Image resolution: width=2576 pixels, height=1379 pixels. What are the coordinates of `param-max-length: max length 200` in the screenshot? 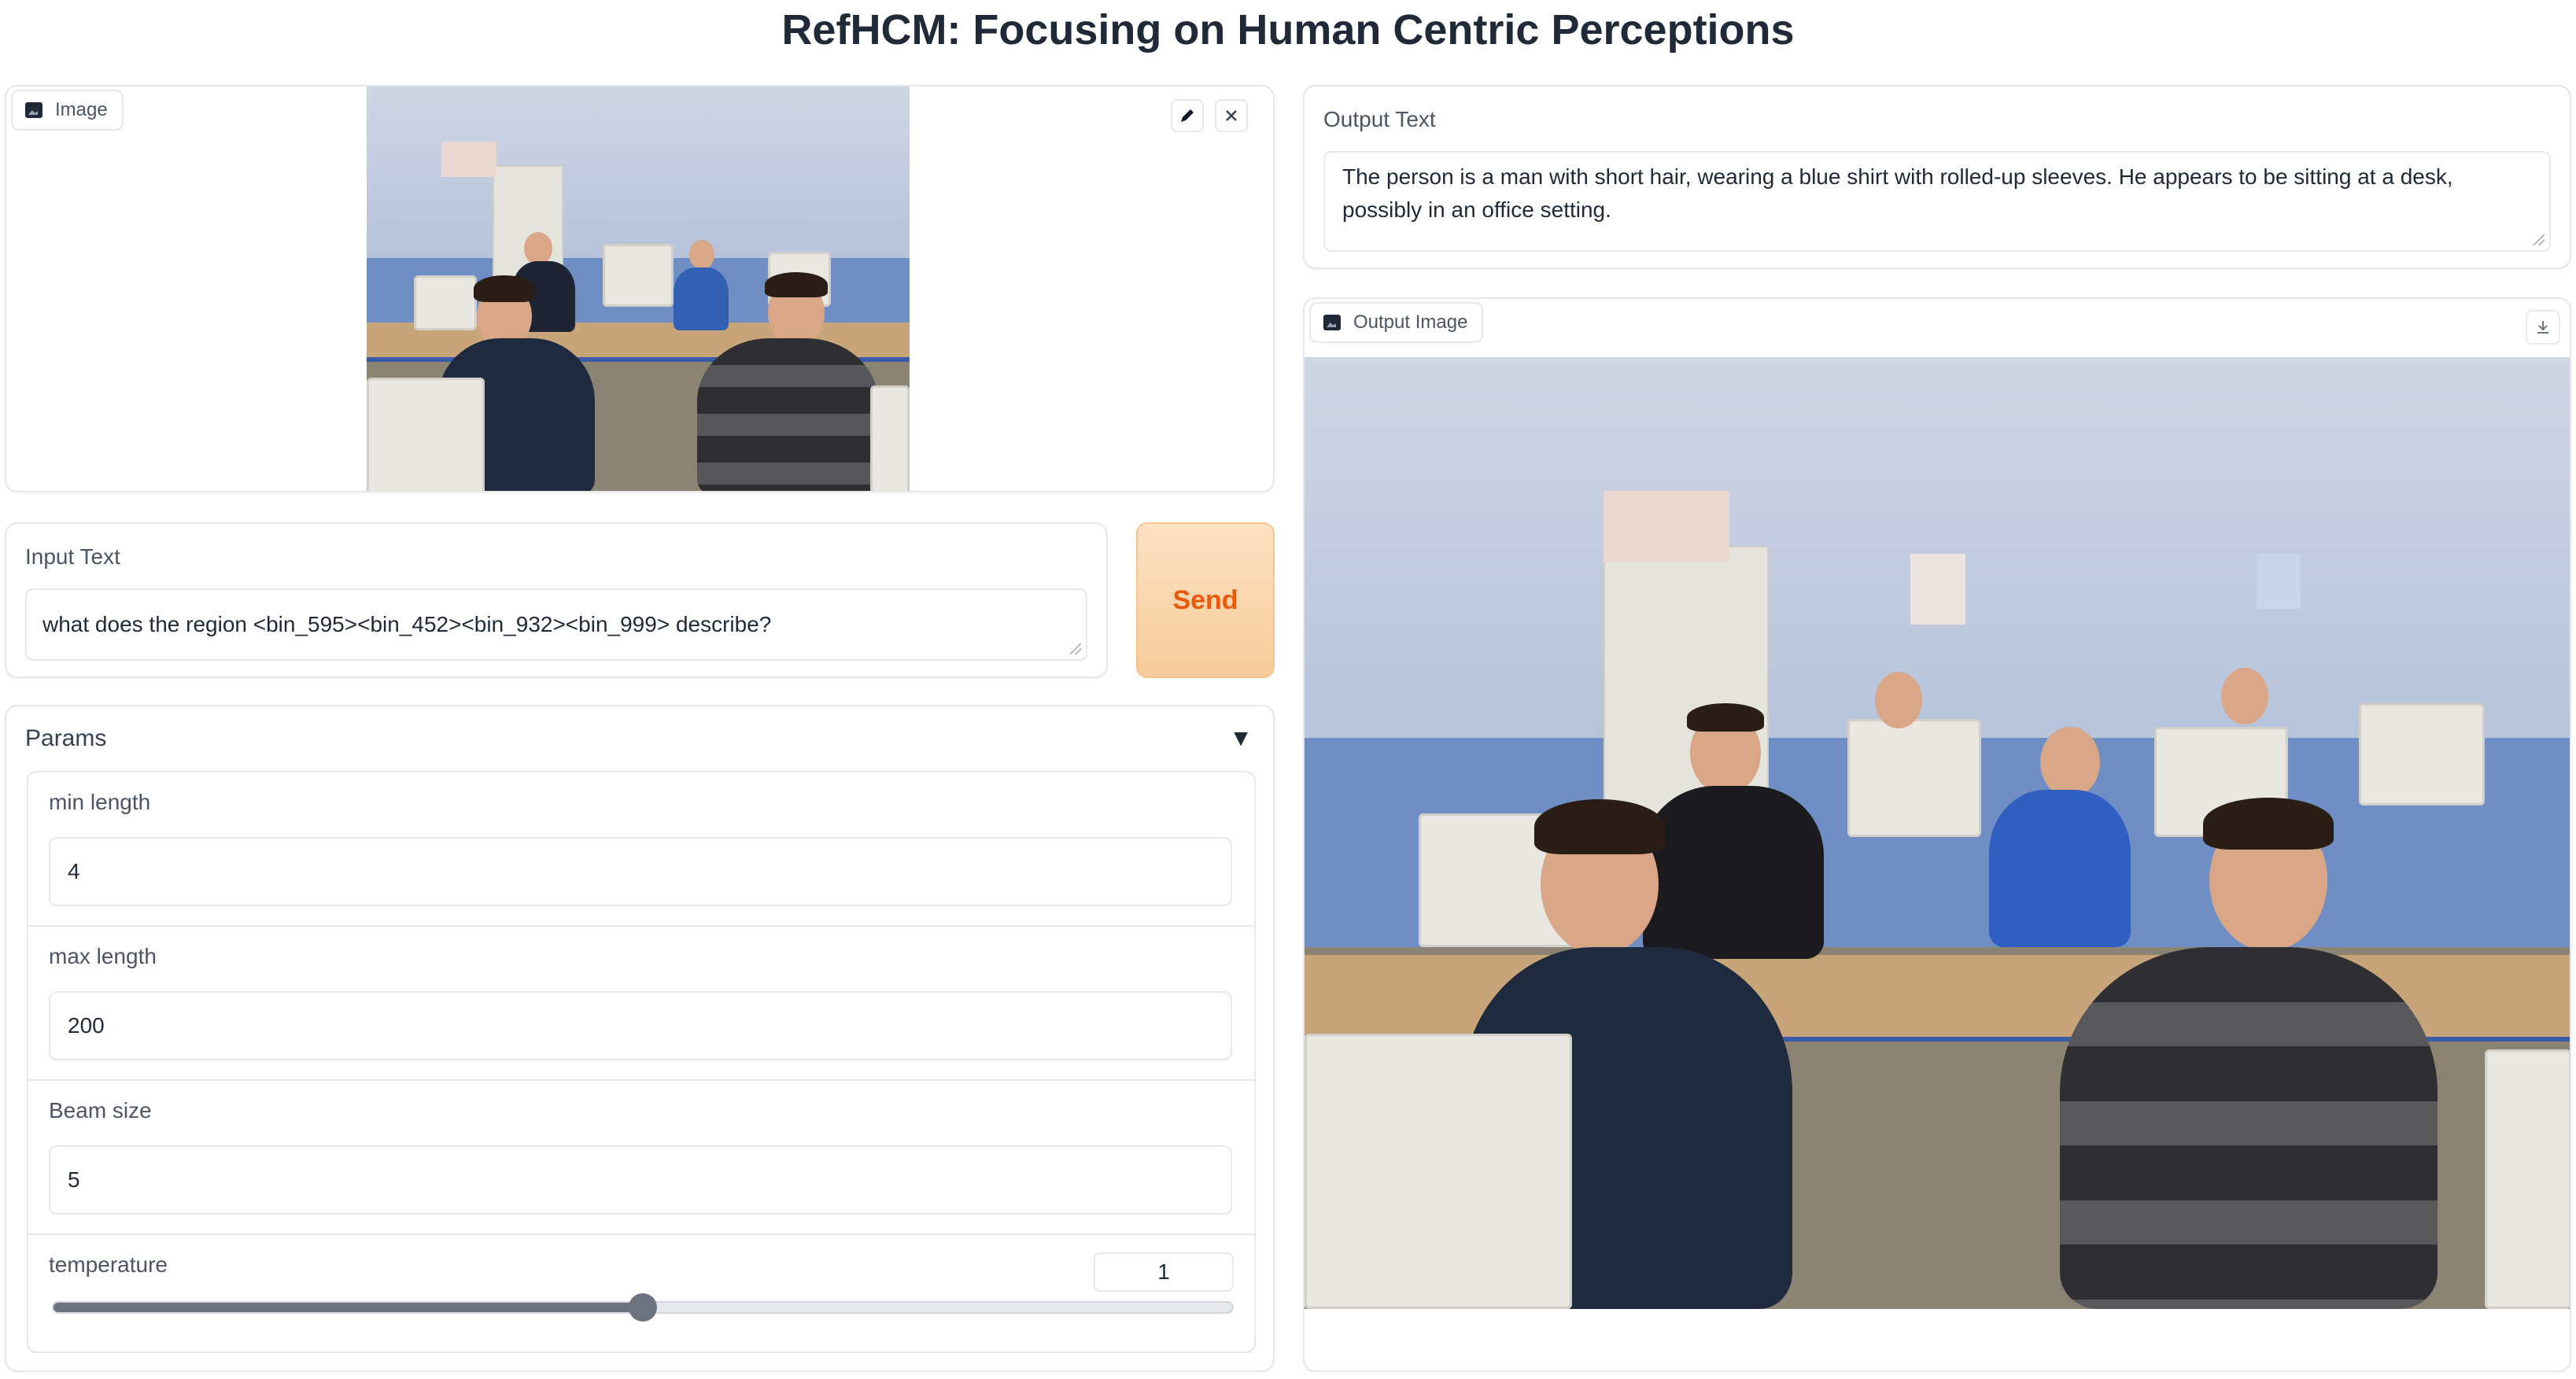 It's located at (641, 1004).